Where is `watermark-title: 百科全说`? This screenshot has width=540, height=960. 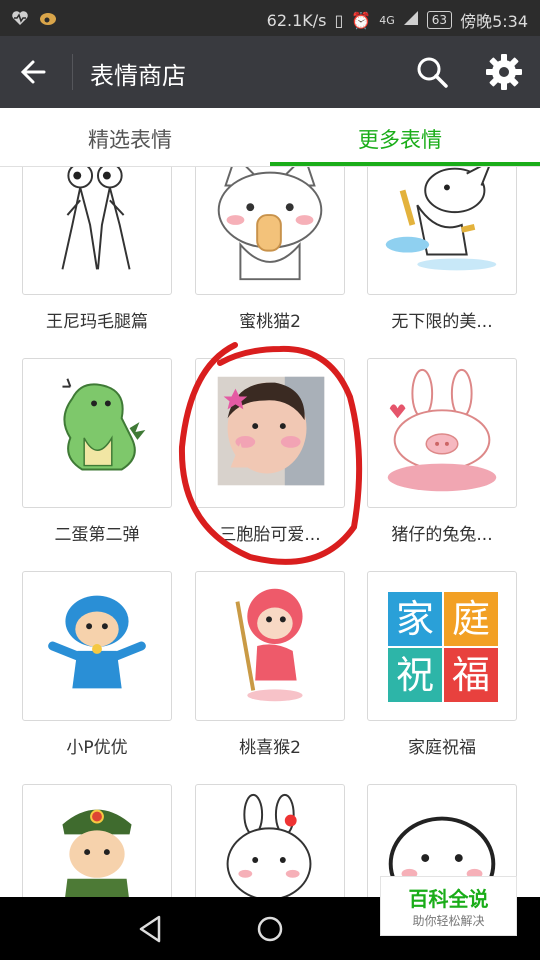
watermark-title: 百科全说 is located at coordinates (448, 899).